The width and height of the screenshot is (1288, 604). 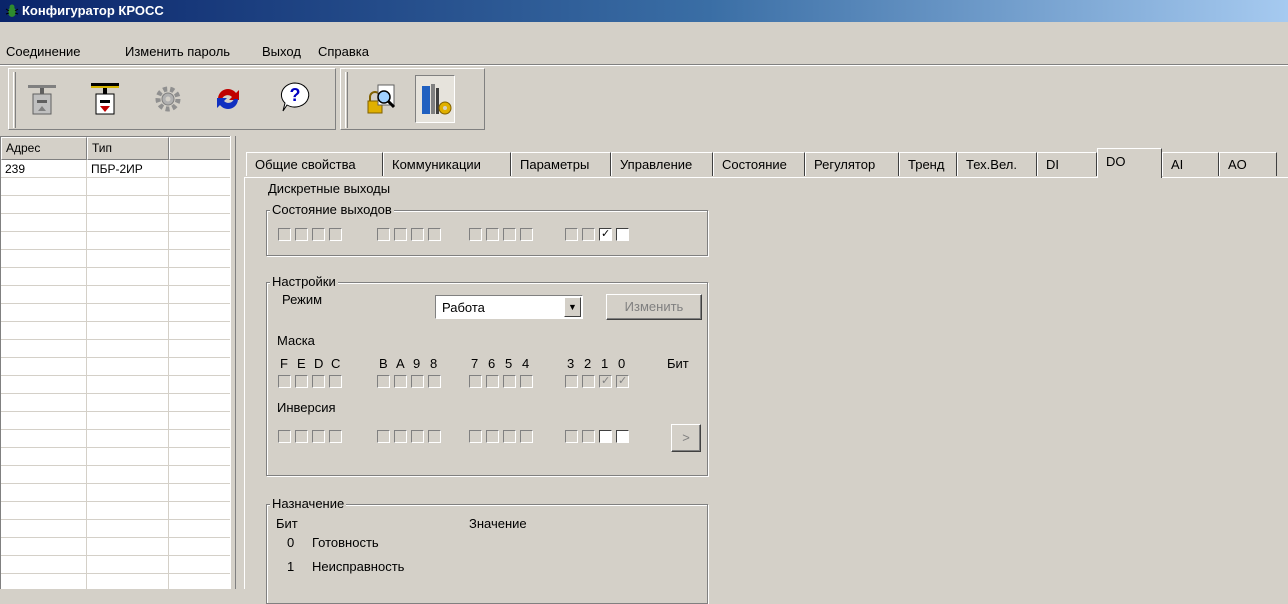 I want to click on mask-label: Маска, so click(x=296, y=340).